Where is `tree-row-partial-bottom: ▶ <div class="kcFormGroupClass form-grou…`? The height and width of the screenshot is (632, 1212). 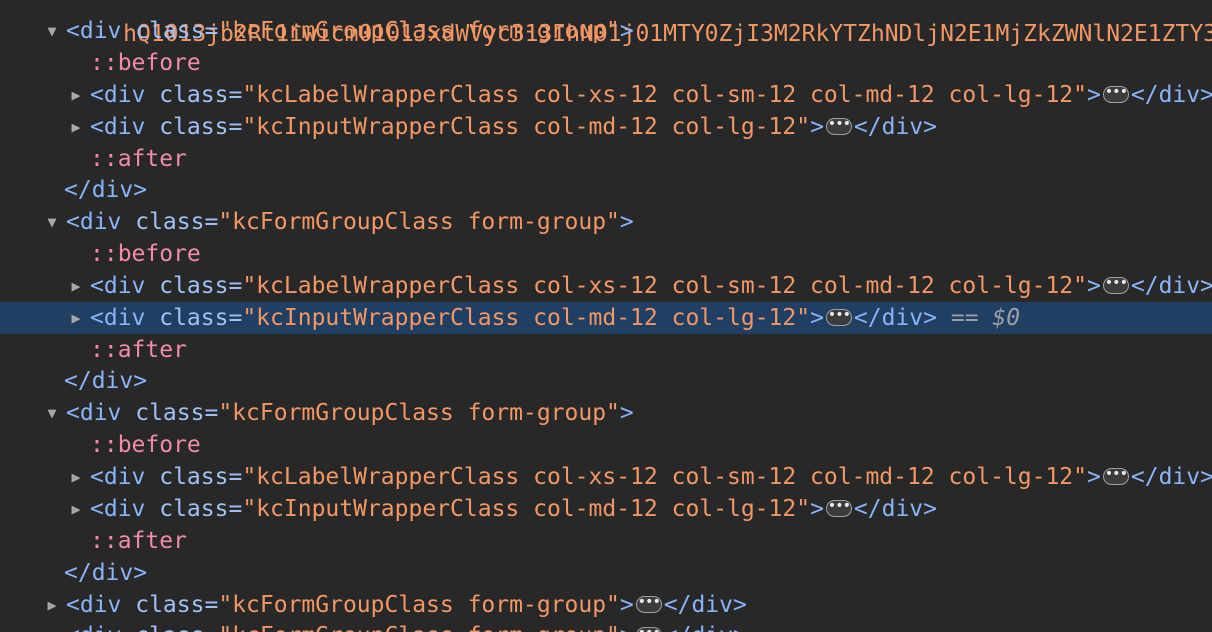 tree-row-partial-bottom: ▶ <div class="kcFormGroupClass form-grou… is located at coordinates (606, 626).